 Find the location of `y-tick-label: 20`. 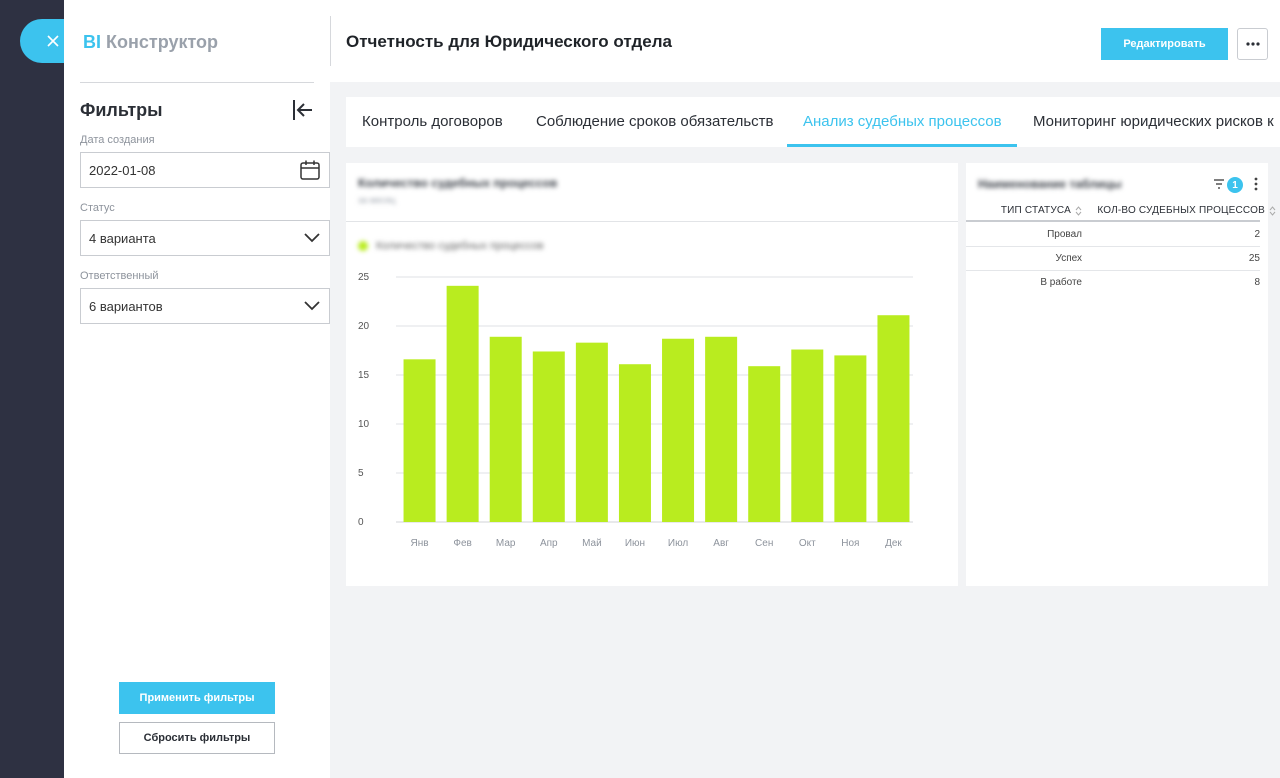

y-tick-label: 20 is located at coordinates (364, 326).